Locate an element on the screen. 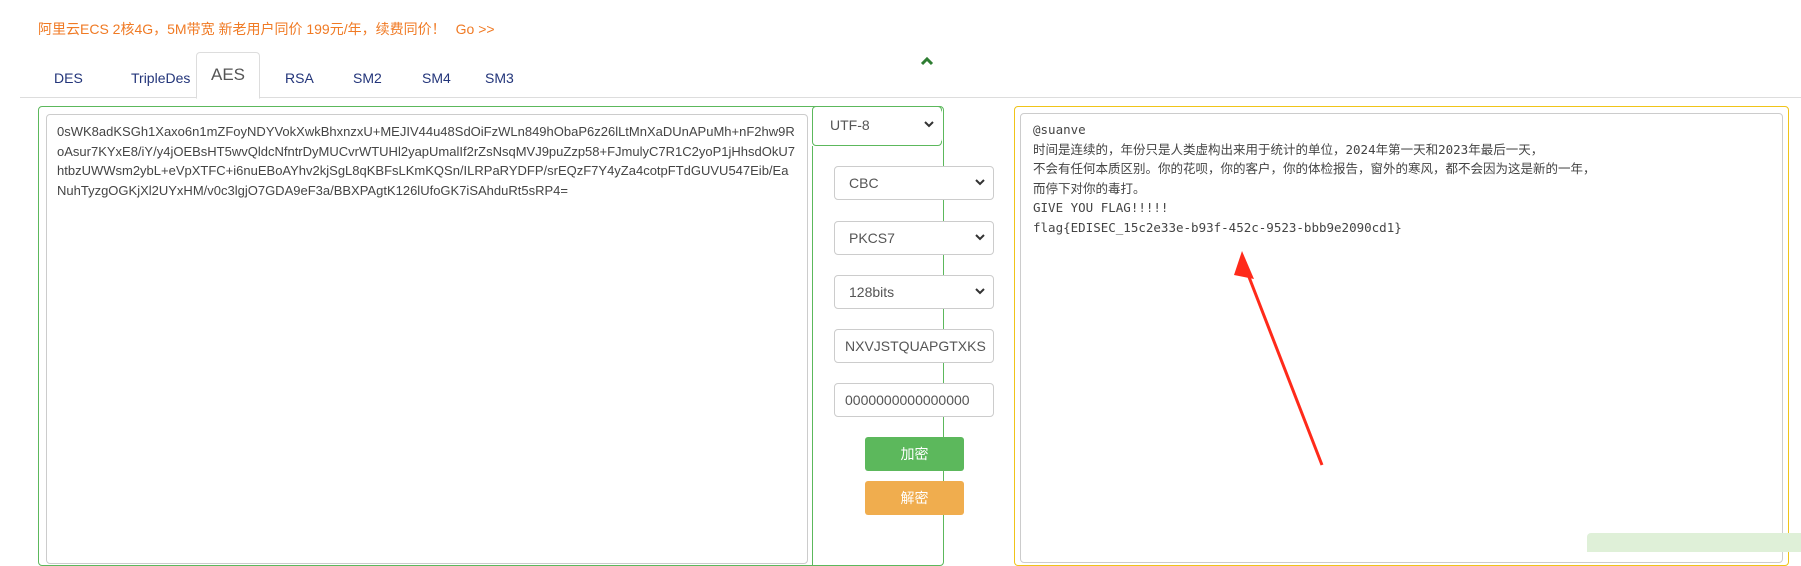 The height and width of the screenshot is (566, 1801). red-arrow-annotation is located at coordinates (1279, 358).